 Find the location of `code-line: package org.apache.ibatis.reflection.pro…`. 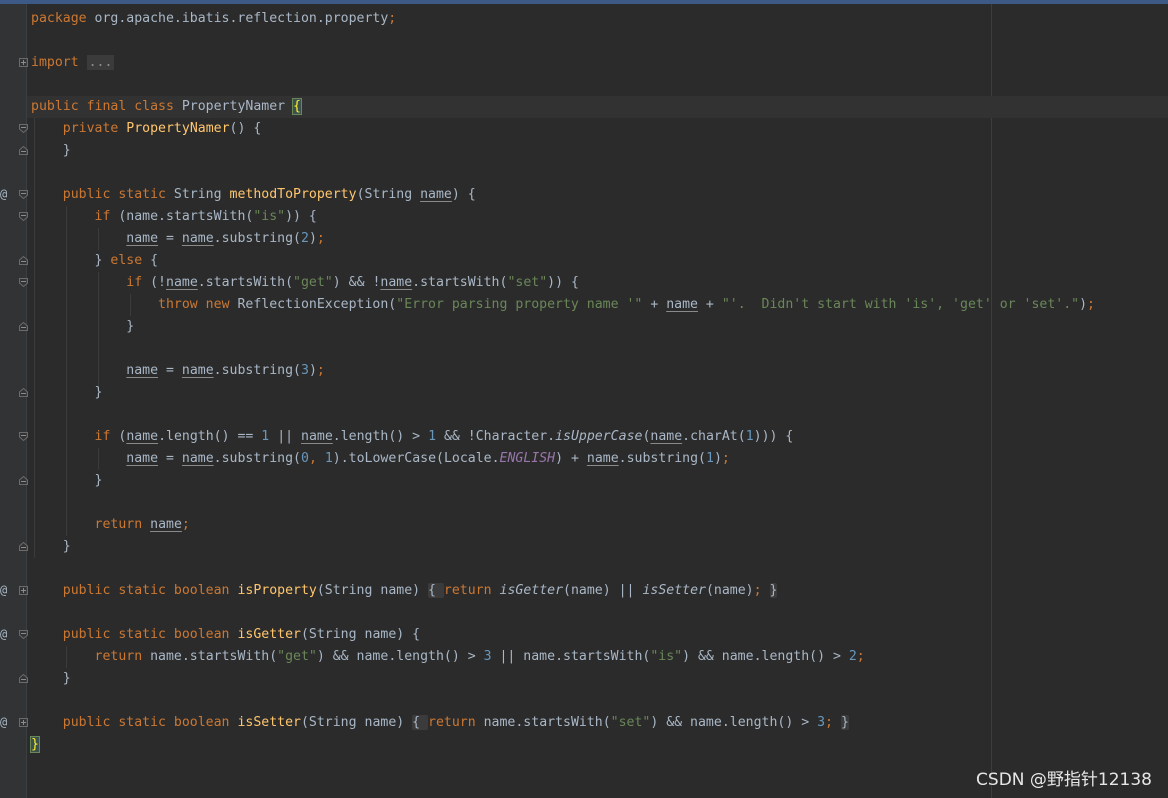

code-line: package org.apache.ibatis.reflection.pro… is located at coordinates (214, 18).